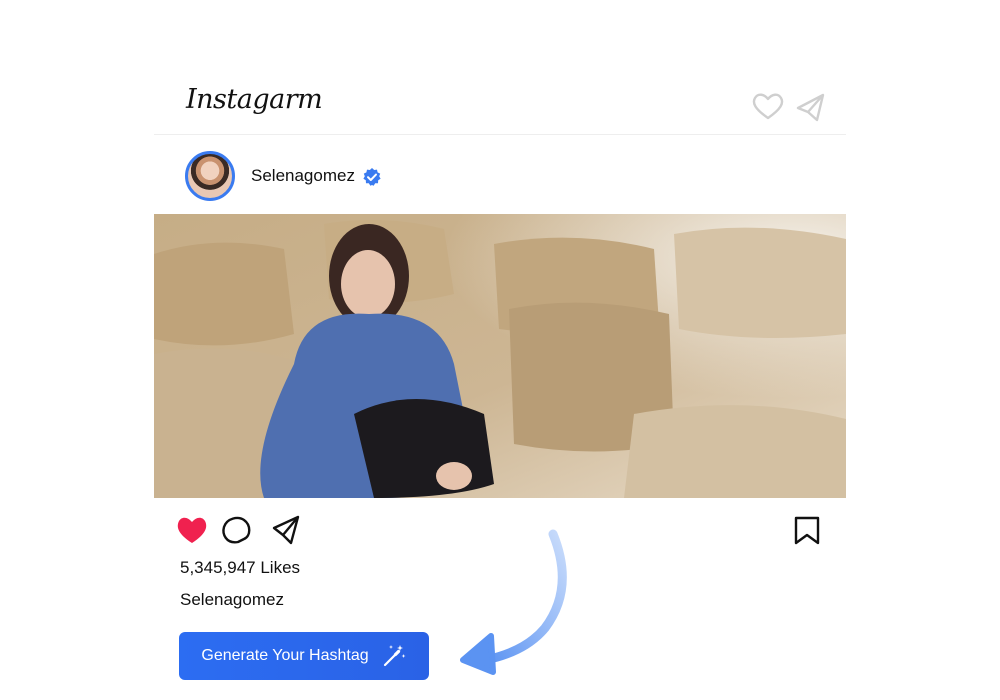 Image resolution: width=1000 pixels, height=700 pixels. What do you see at coordinates (236, 530) in the screenshot?
I see `comment-icon` at bounding box center [236, 530].